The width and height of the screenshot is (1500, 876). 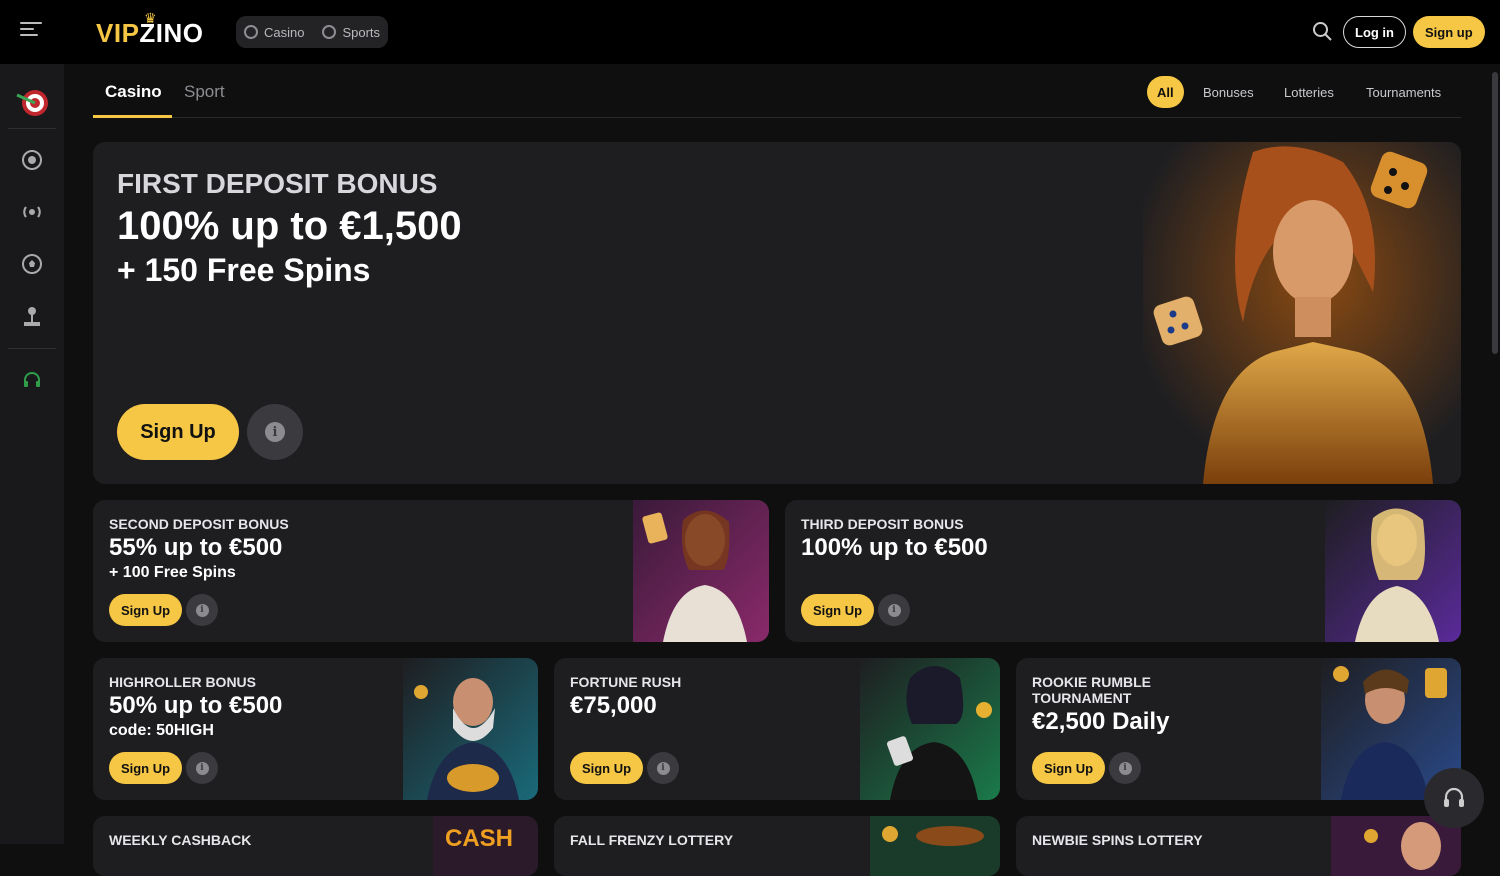 What do you see at coordinates (251, 32) in the screenshot?
I see `casino-chip-icon` at bounding box center [251, 32].